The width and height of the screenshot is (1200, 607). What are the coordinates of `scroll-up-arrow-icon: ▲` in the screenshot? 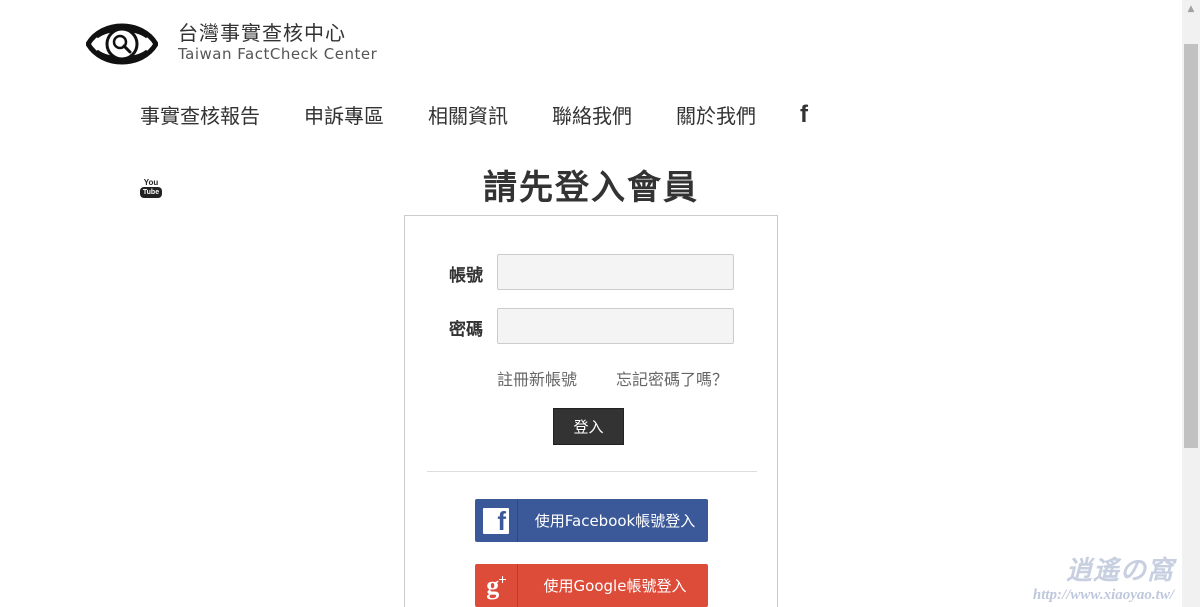 It's located at (1191, 9).